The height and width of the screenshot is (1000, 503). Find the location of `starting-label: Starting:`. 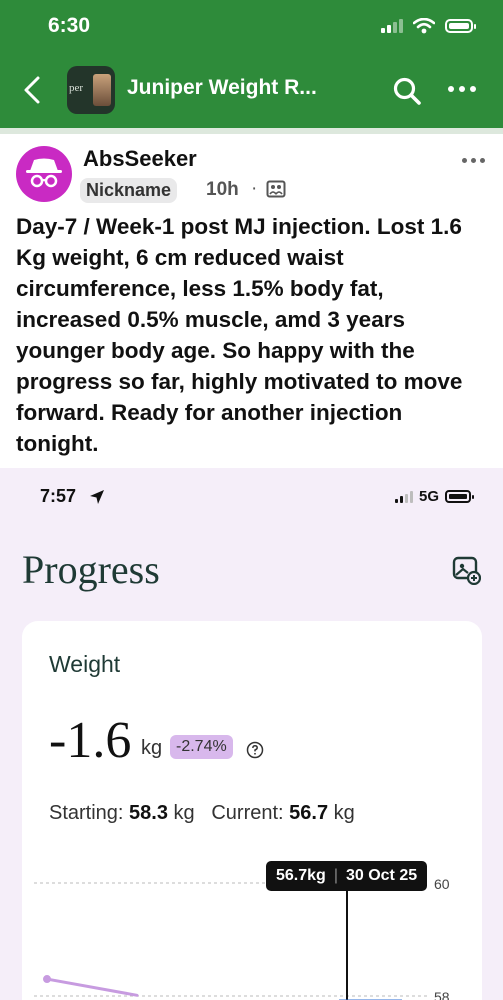

starting-label: Starting: is located at coordinates (86, 813).